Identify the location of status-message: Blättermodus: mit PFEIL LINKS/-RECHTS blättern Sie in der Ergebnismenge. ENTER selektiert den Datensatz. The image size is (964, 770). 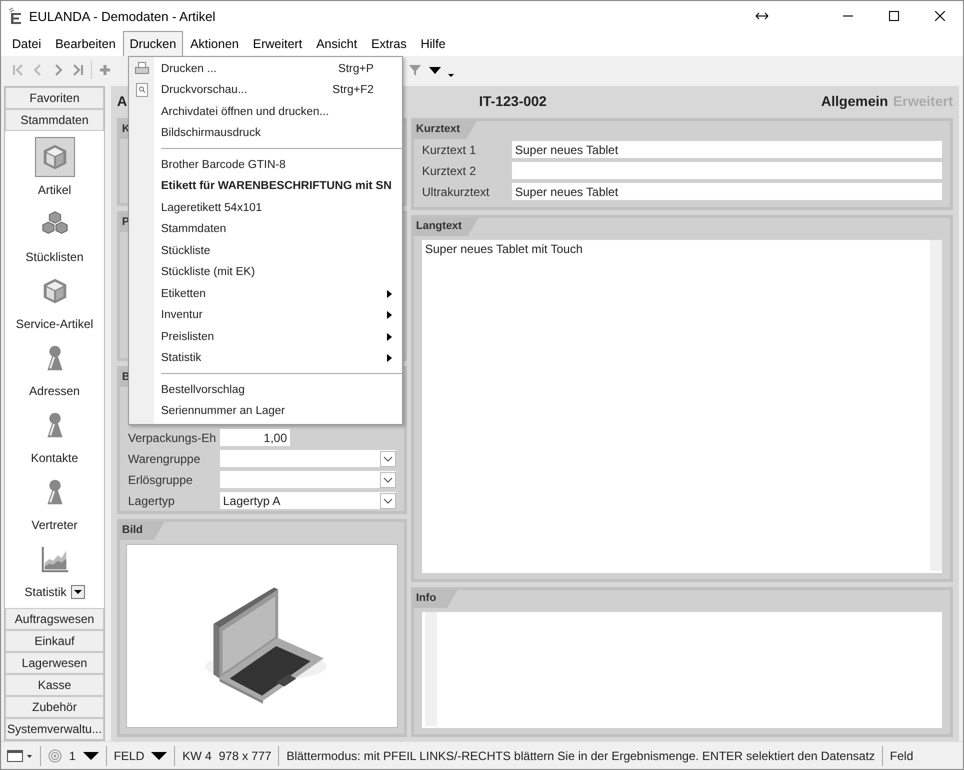
(580, 755).